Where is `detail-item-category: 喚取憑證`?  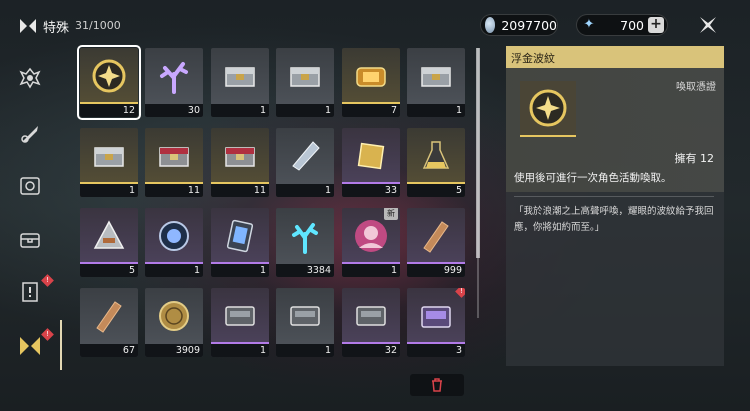 detail-item-category: 喚取憑證 is located at coordinates (696, 87).